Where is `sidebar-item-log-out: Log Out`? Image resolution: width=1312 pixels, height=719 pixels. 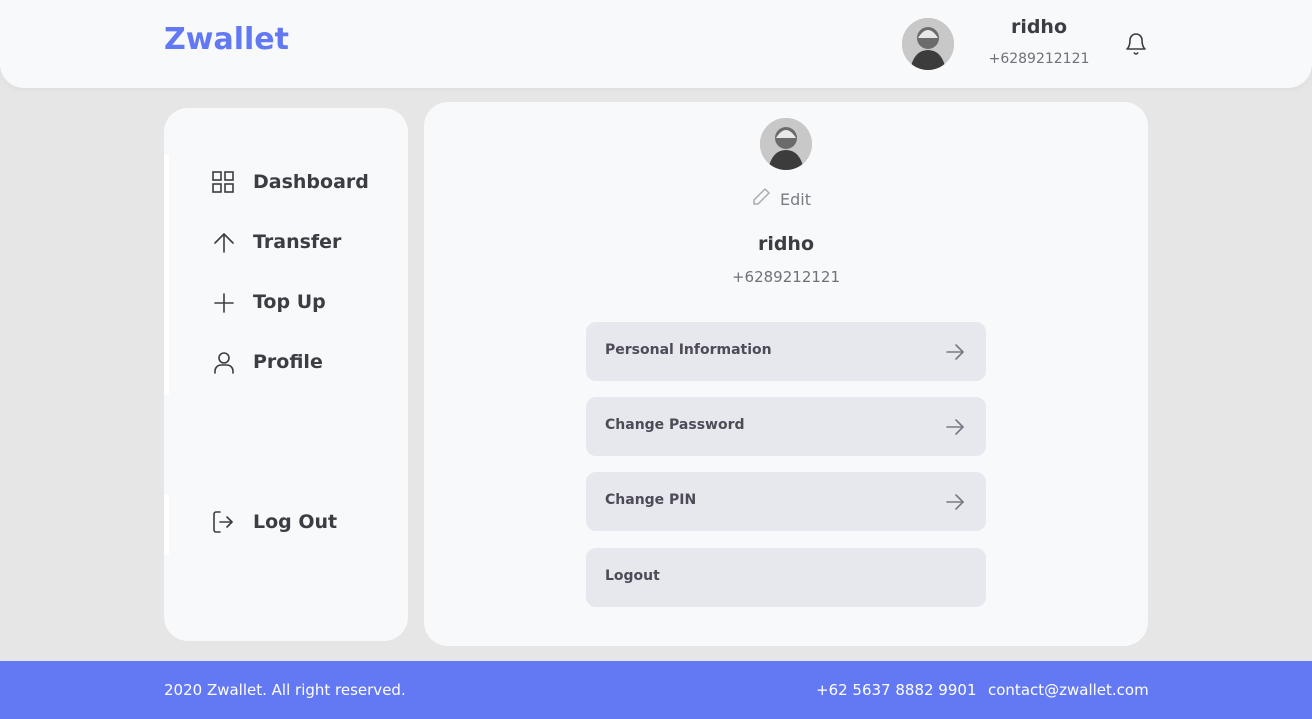
sidebar-item-log-out: Log Out is located at coordinates (273, 522).